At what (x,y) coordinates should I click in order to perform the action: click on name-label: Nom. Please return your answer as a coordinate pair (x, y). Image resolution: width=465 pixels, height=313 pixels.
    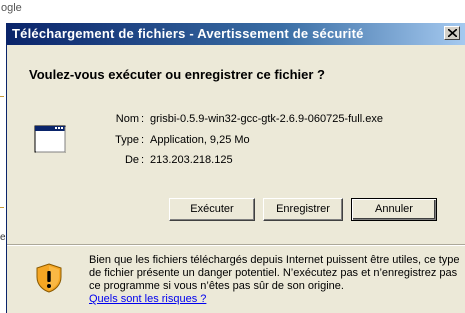
    Looking at the image, I should click on (127, 119).